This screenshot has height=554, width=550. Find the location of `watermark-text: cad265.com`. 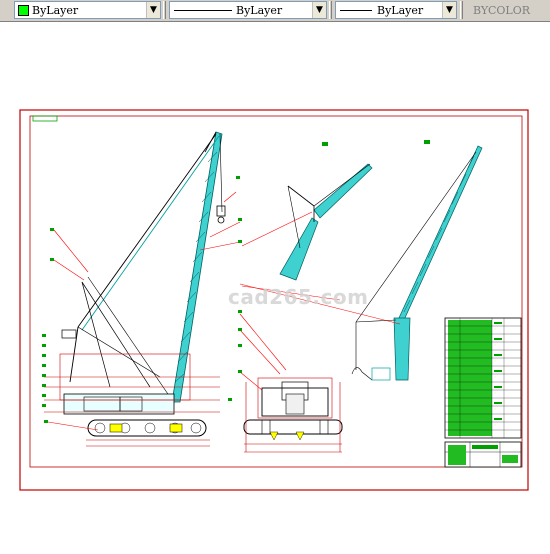

watermark-text: cad265.com is located at coordinates (298, 297).